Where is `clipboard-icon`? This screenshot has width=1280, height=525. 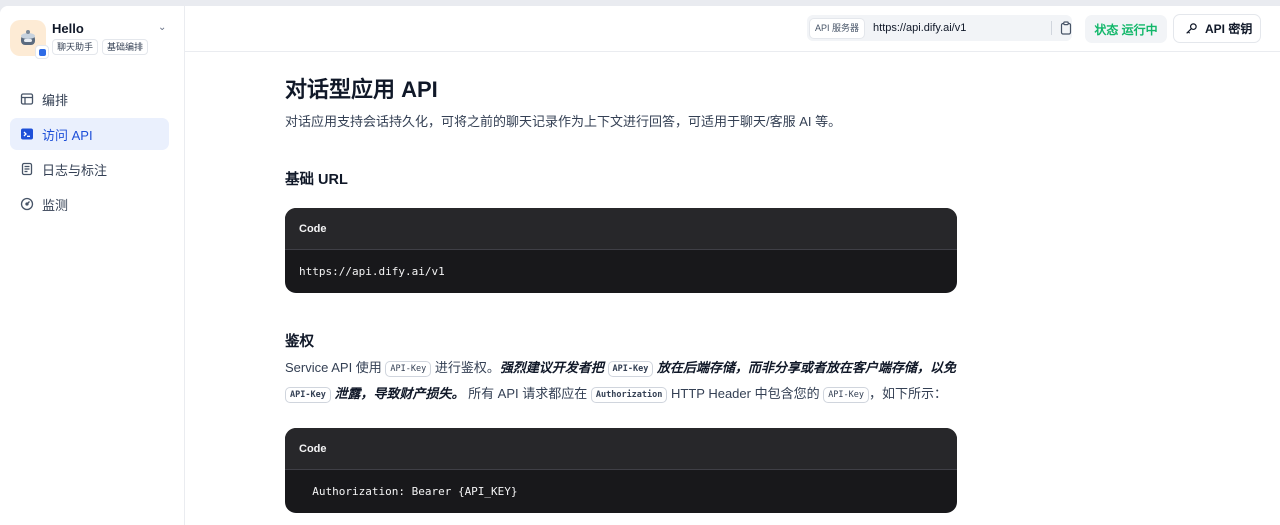
clipboard-icon is located at coordinates (1066, 28).